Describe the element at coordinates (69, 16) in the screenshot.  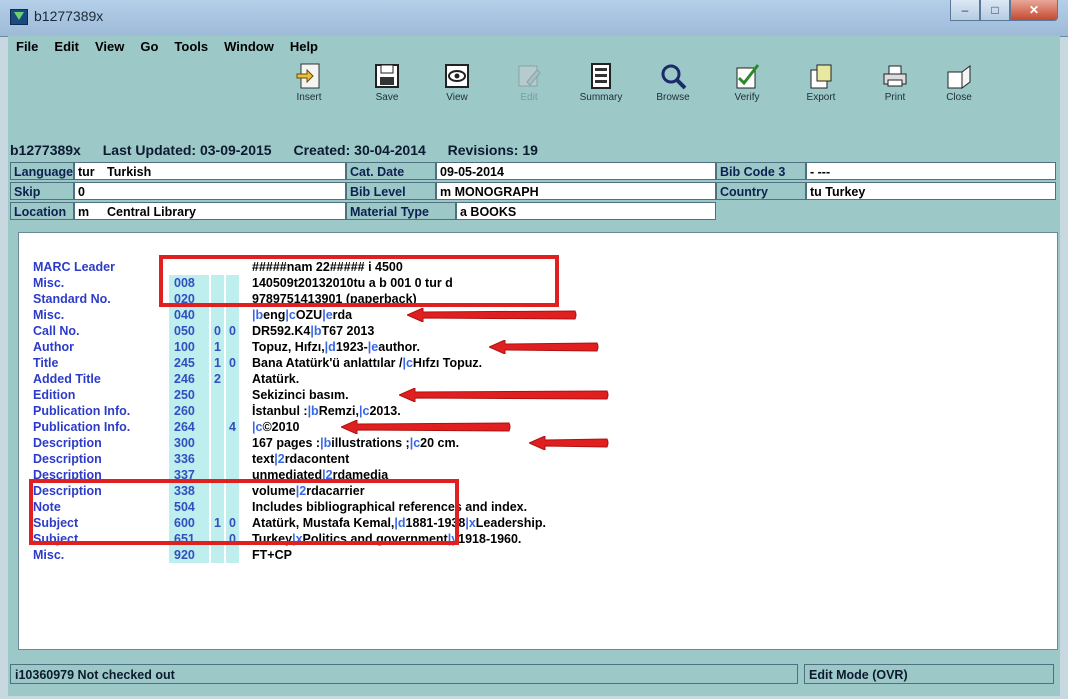
I see `window-title: b1277389x` at that location.